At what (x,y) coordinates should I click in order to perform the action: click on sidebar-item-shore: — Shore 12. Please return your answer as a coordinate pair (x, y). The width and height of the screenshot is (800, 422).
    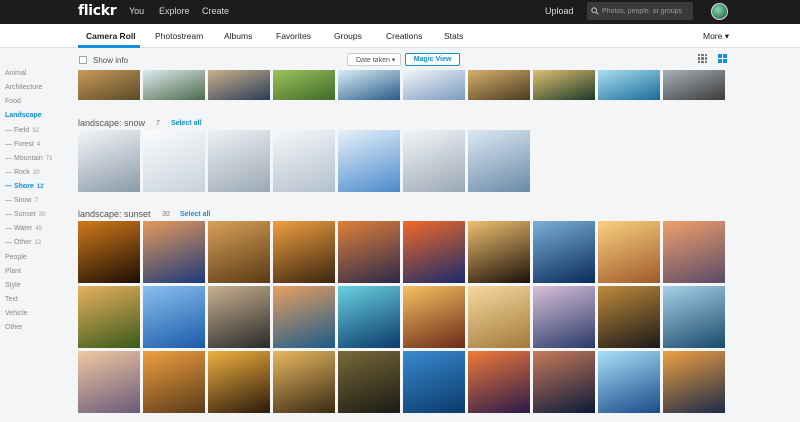
    Looking at the image, I should click on (24, 186).